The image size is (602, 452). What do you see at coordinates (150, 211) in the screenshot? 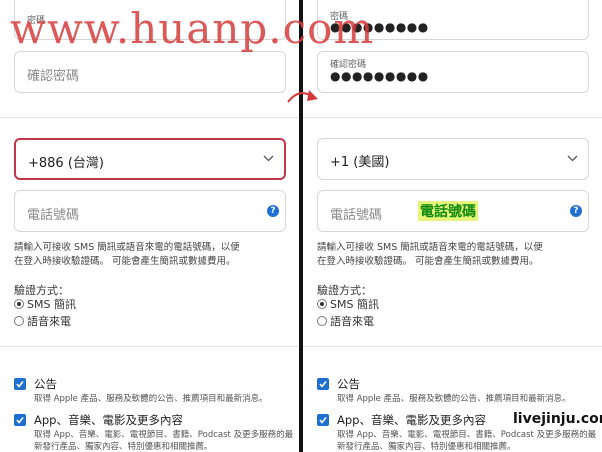
I see `phone-number-field: 電話號碼 ?` at bounding box center [150, 211].